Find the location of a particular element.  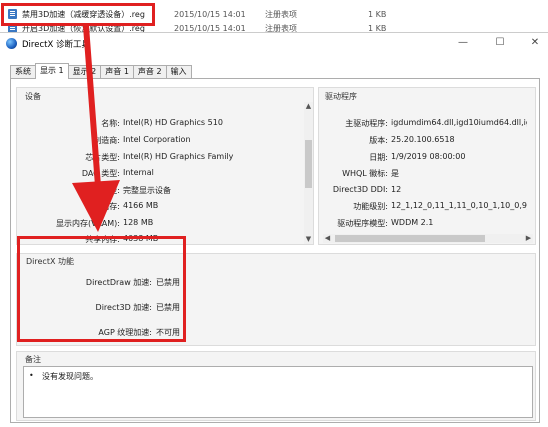

field-value: Internal is located at coordinates (138, 172).